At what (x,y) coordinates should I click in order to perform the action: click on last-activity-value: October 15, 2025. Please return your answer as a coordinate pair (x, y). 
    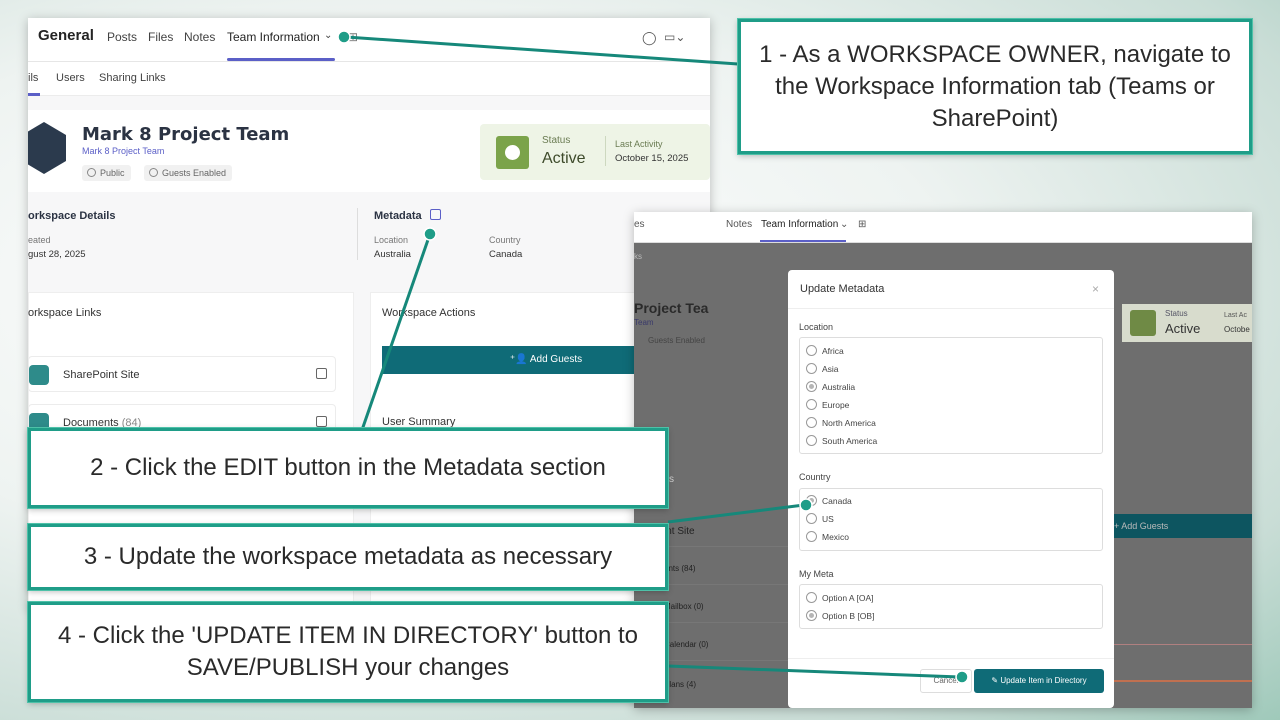
    Looking at the image, I should click on (652, 158).